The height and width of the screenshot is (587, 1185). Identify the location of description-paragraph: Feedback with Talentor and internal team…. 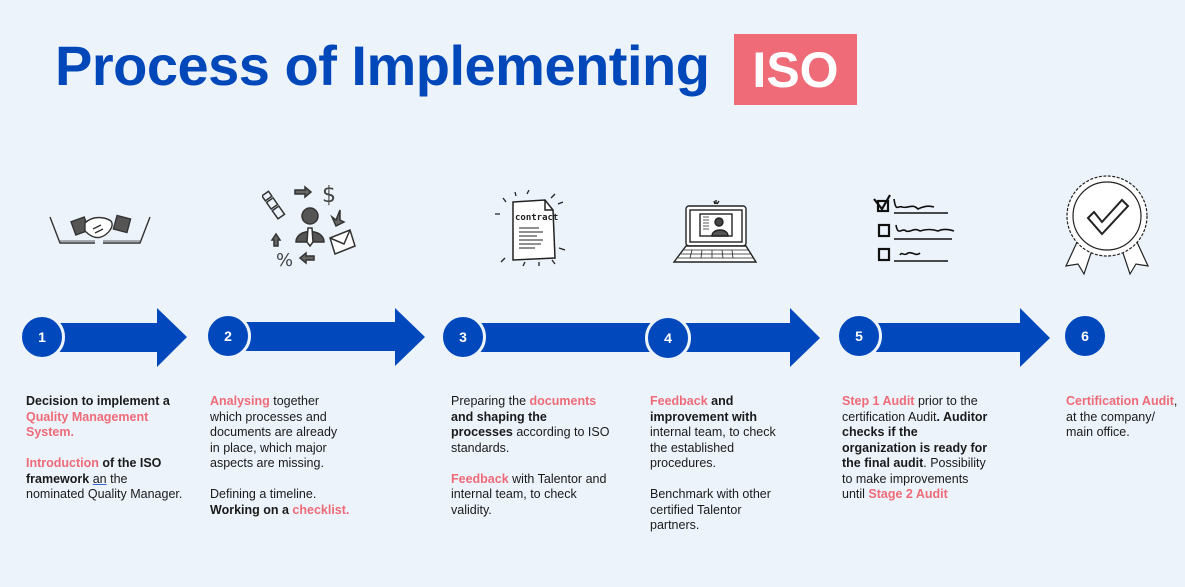
(531, 495).